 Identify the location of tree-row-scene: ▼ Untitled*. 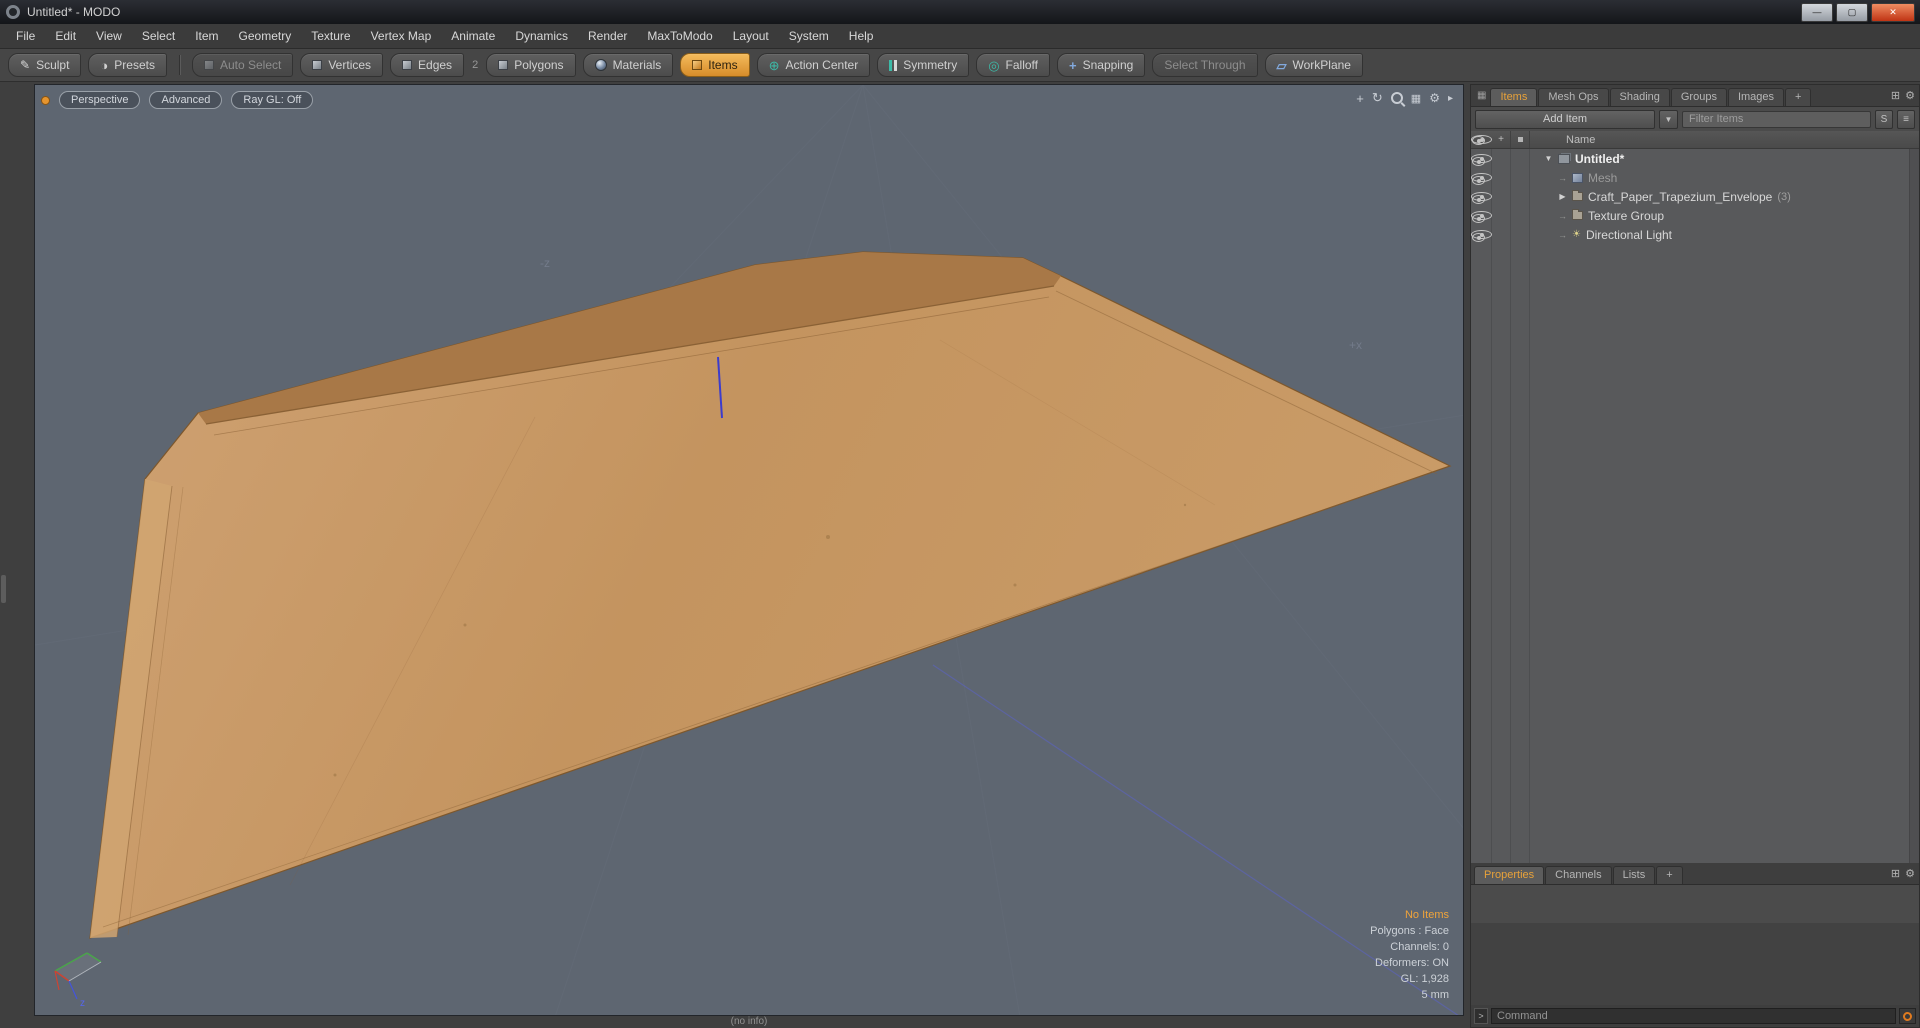
(1695, 158).